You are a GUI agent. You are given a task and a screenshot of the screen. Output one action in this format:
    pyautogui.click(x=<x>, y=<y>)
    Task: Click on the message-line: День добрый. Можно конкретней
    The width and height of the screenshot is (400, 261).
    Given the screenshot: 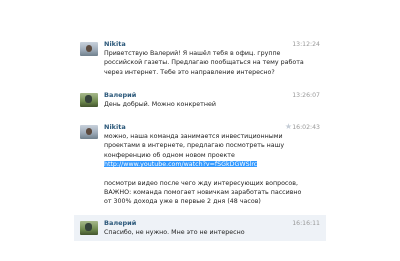 What is the action you would take?
    pyautogui.click(x=160, y=104)
    